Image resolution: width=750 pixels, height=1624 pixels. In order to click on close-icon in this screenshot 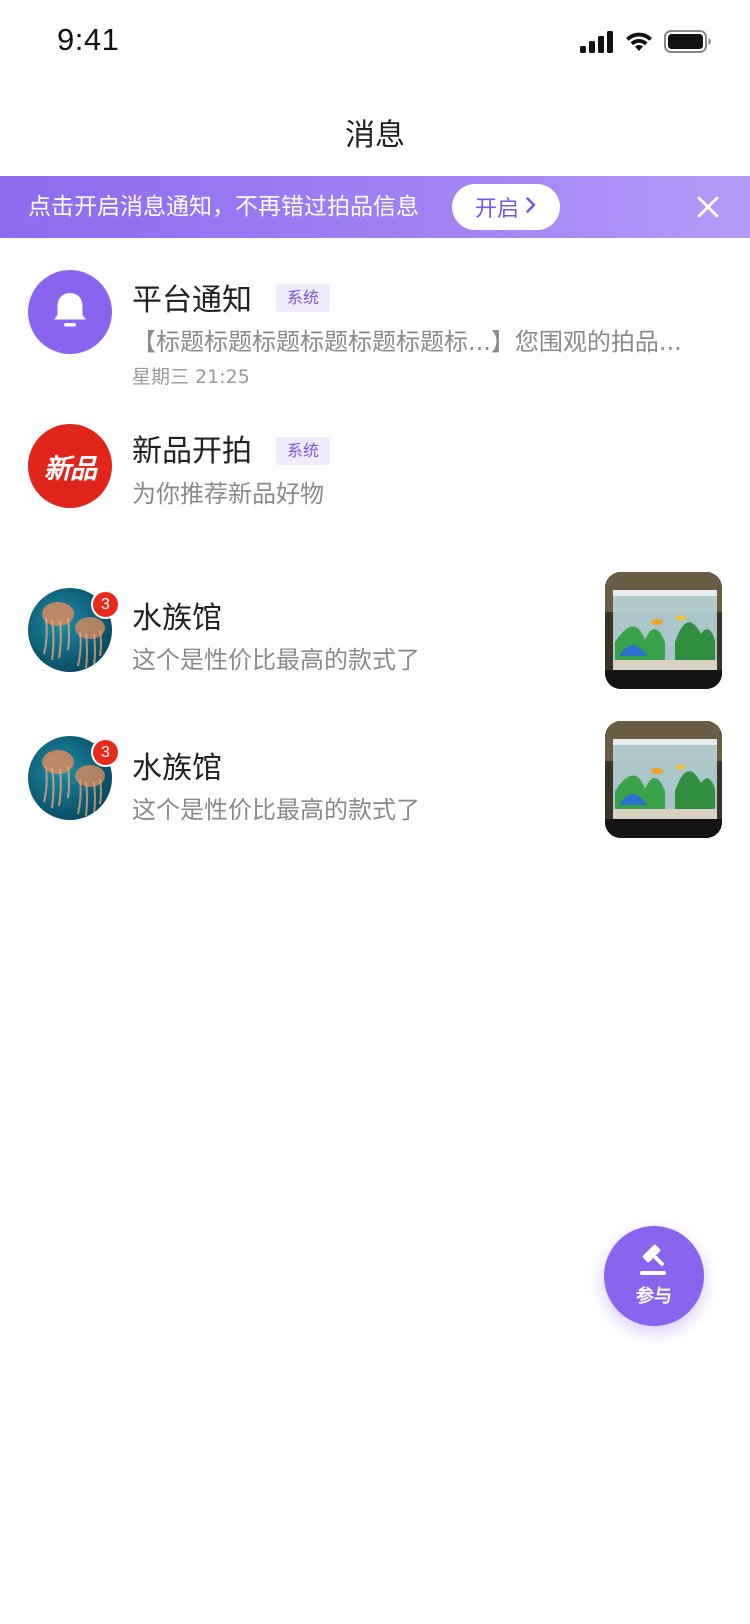, I will do `click(708, 207)`.